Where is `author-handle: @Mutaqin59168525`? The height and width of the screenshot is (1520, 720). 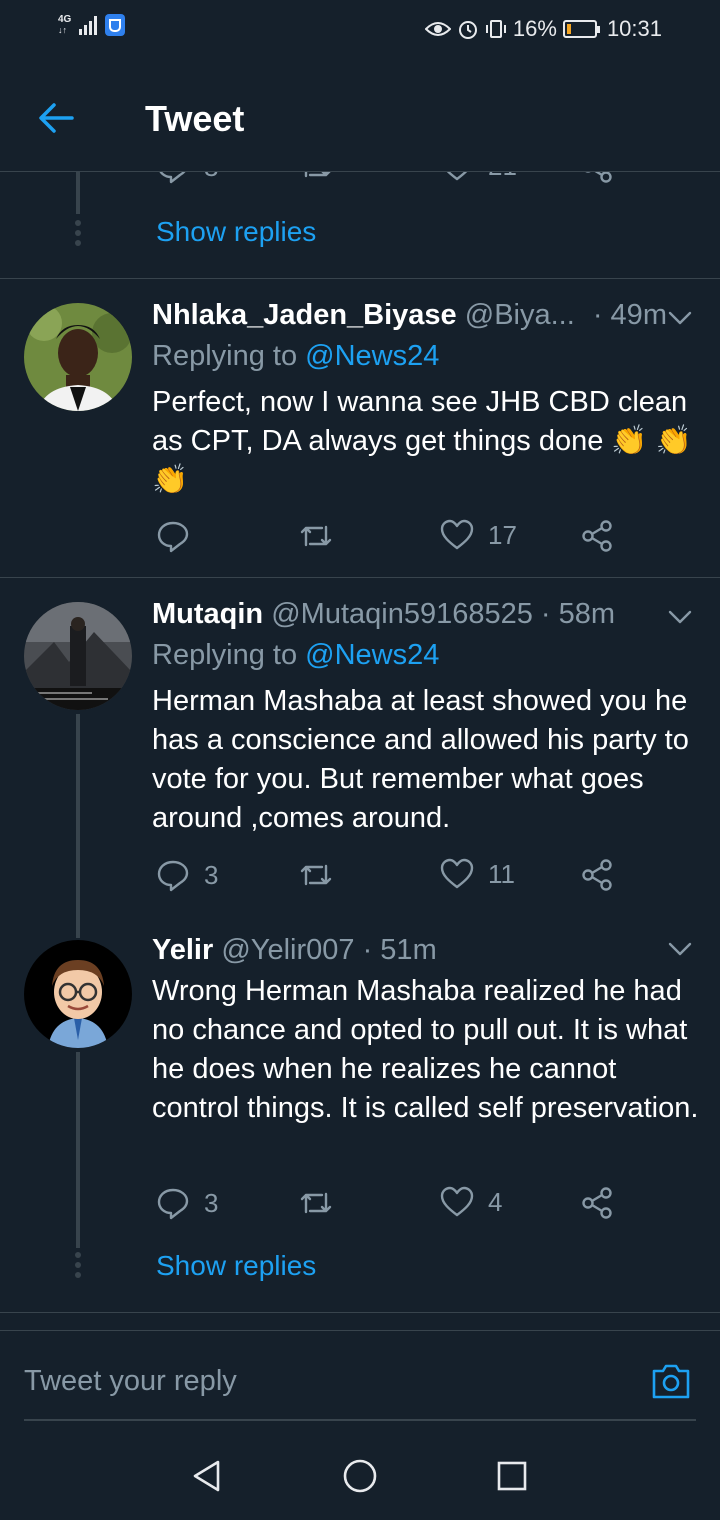 author-handle: @Mutaqin59168525 is located at coordinates (402, 614).